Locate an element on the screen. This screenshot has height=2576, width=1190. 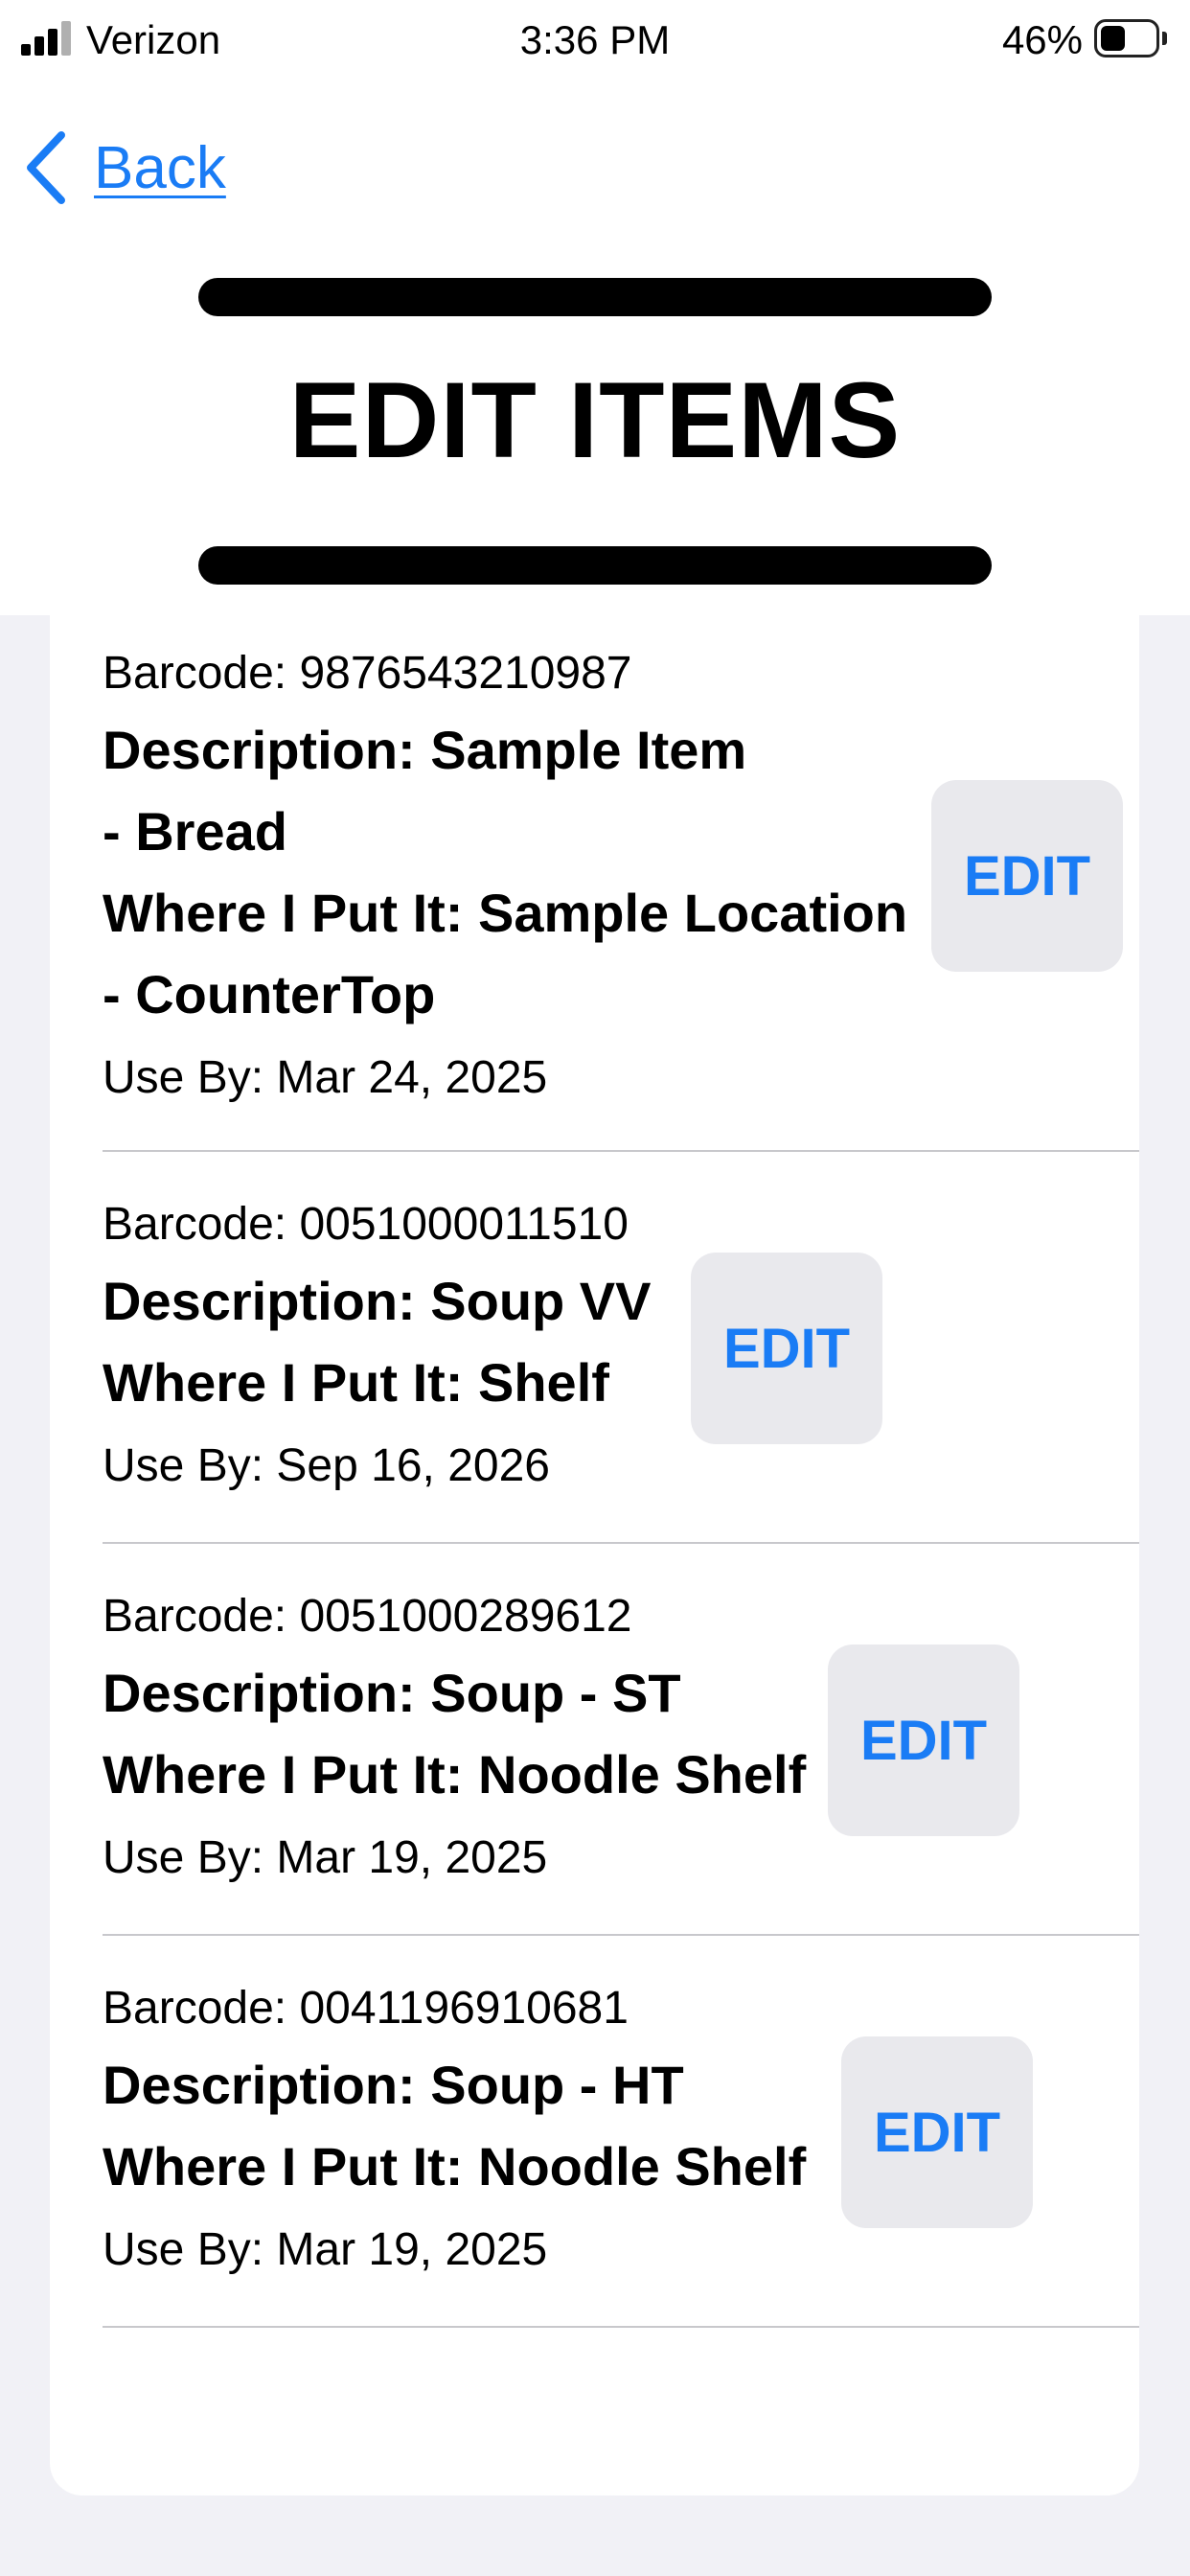
battery-icon is located at coordinates (1131, 38).